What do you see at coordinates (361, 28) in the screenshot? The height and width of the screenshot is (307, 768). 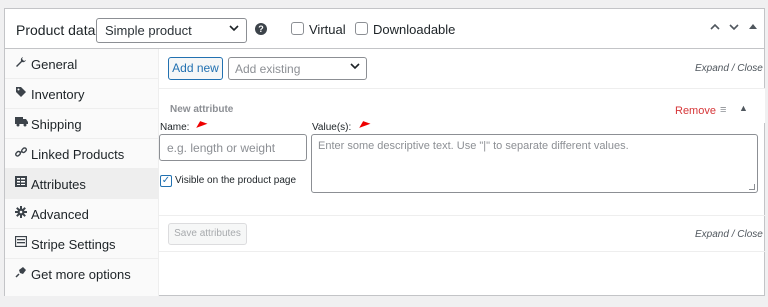 I see `downloadable-checkbox` at bounding box center [361, 28].